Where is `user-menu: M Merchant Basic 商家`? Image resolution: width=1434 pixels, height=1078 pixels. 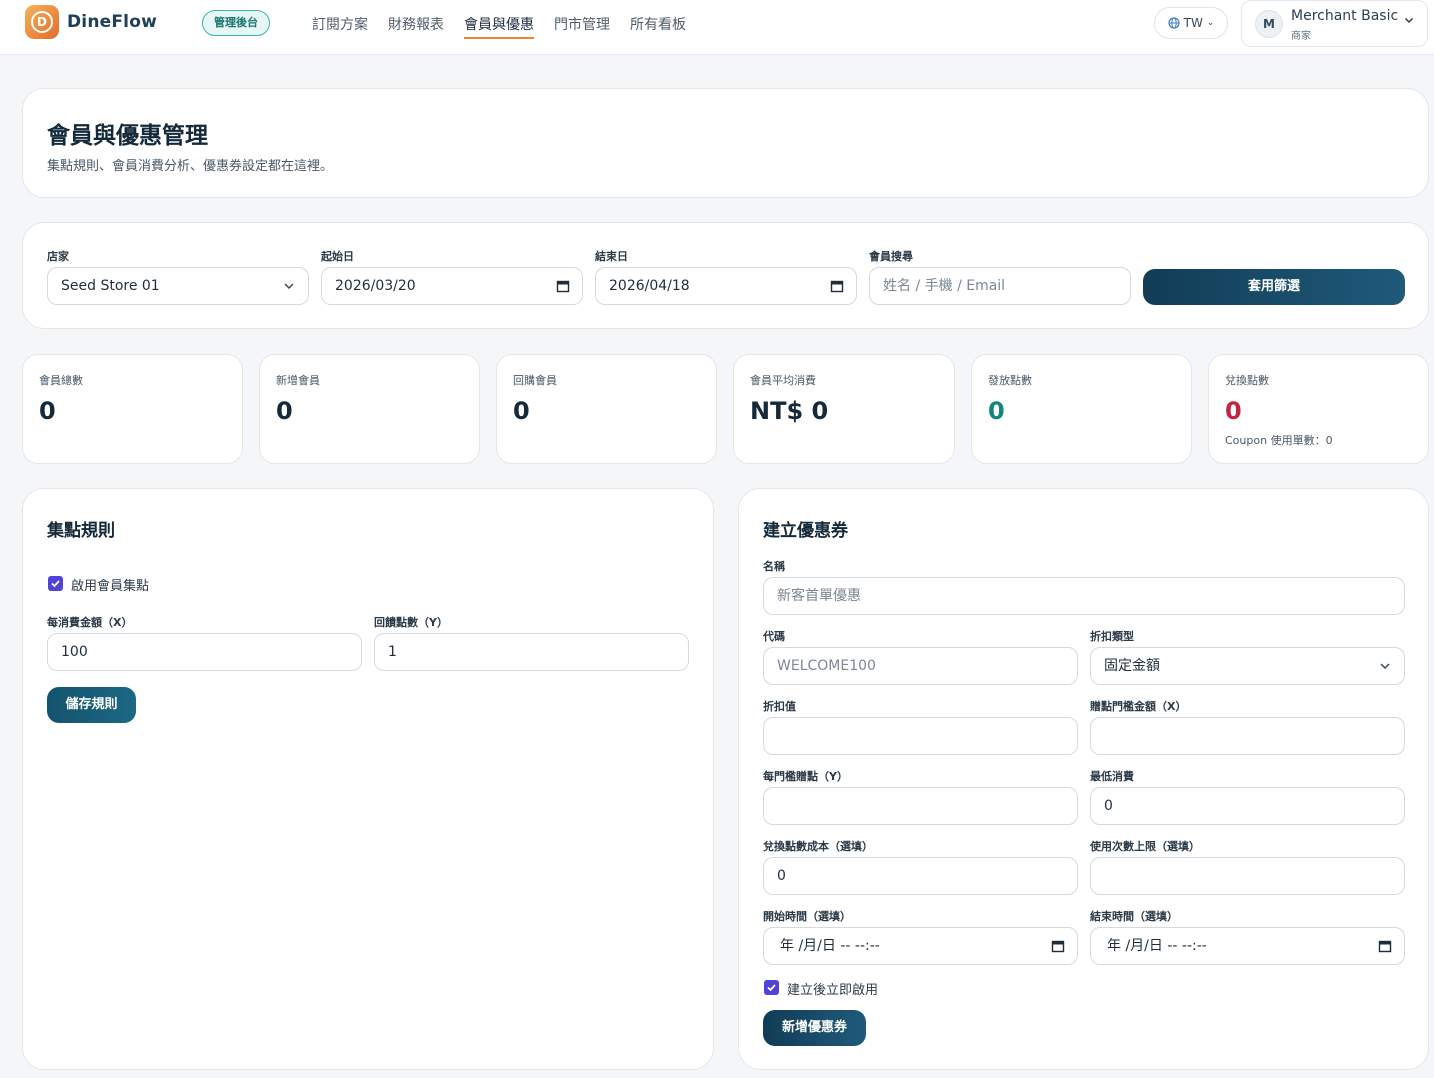 user-menu: M Merchant Basic 商家 is located at coordinates (1334, 23).